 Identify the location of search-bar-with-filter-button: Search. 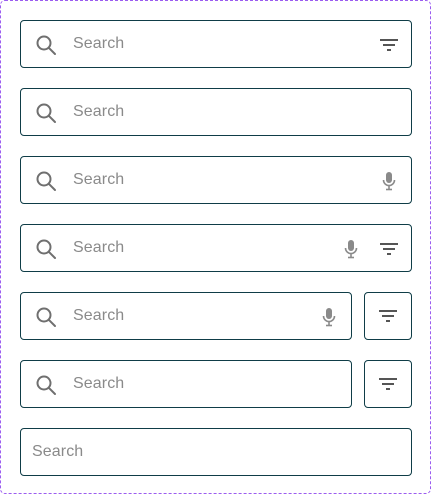
(216, 384).